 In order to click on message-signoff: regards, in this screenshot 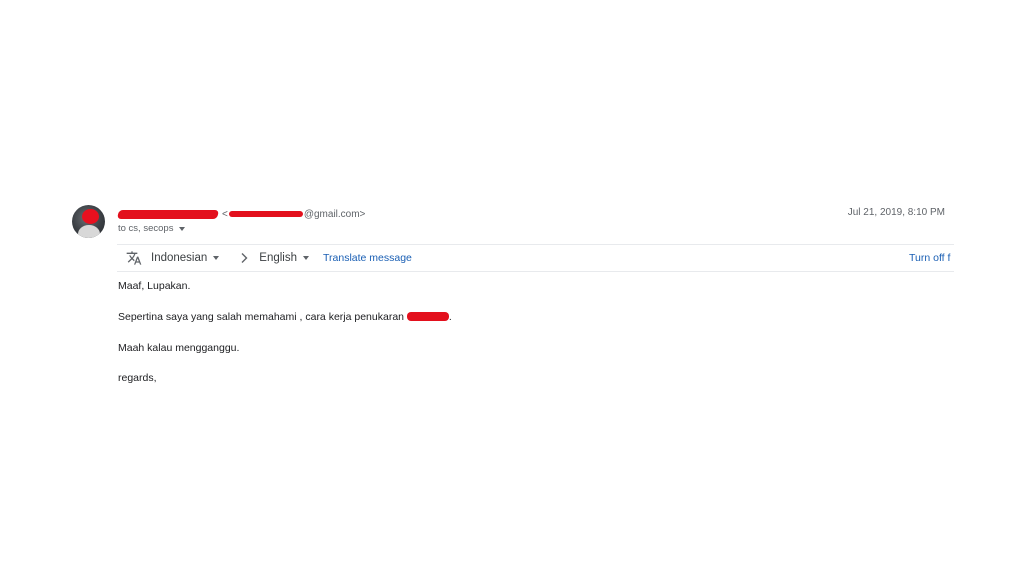, I will do `click(137, 378)`.